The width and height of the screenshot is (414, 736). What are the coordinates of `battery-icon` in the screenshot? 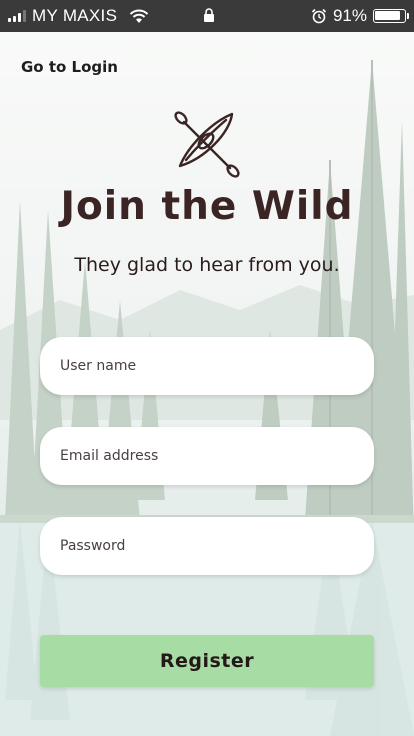 It's located at (391, 16).